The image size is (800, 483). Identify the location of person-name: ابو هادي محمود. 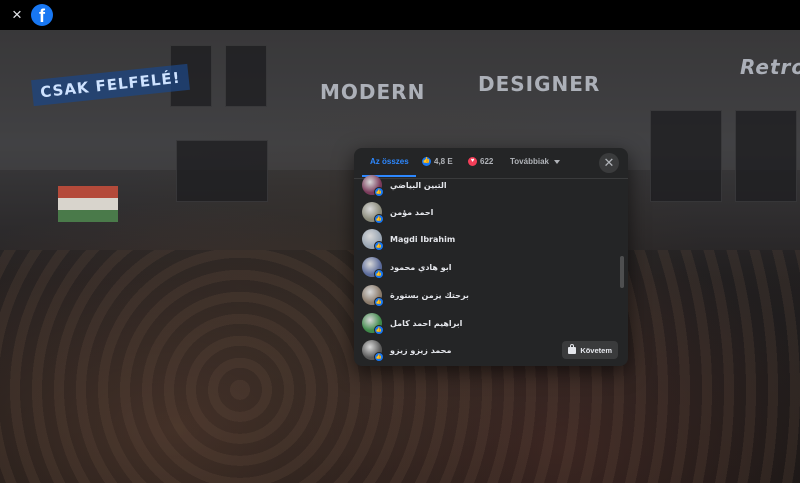
(421, 267).